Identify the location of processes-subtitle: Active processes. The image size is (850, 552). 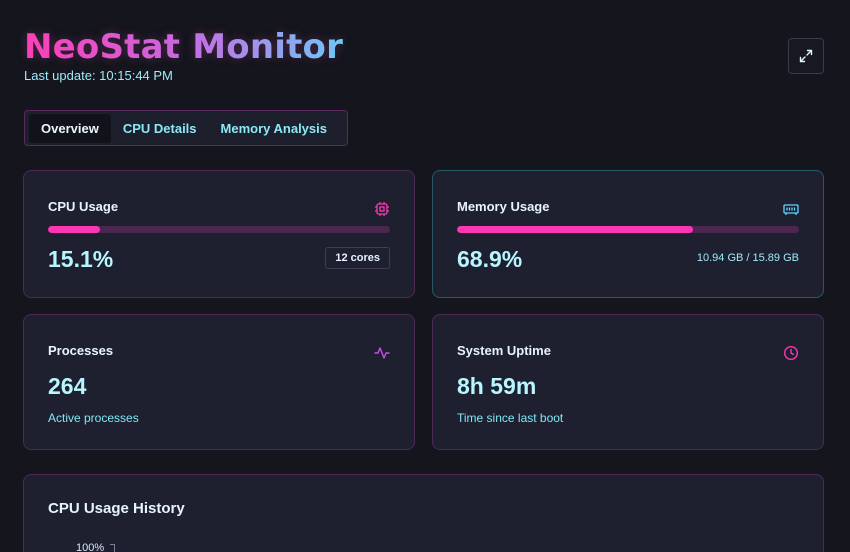
(93, 418).